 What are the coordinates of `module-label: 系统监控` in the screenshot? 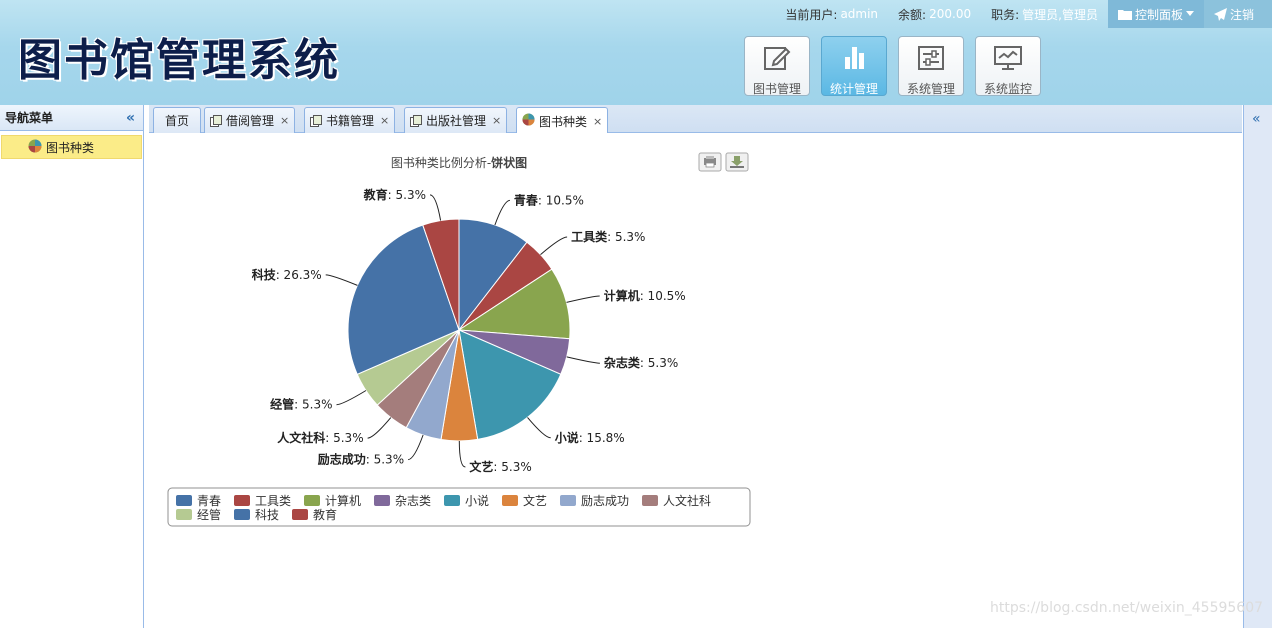 It's located at (1007, 89).